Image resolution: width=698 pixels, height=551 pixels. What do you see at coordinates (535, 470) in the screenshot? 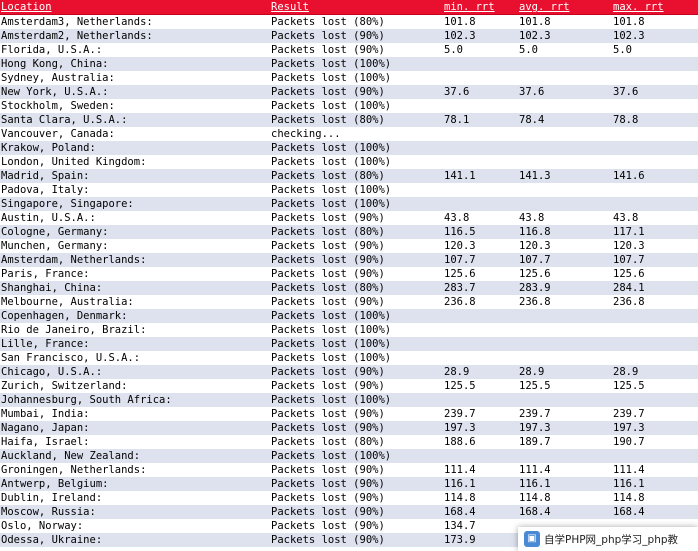
I see `cell-avg-rrt: 111.4` at bounding box center [535, 470].